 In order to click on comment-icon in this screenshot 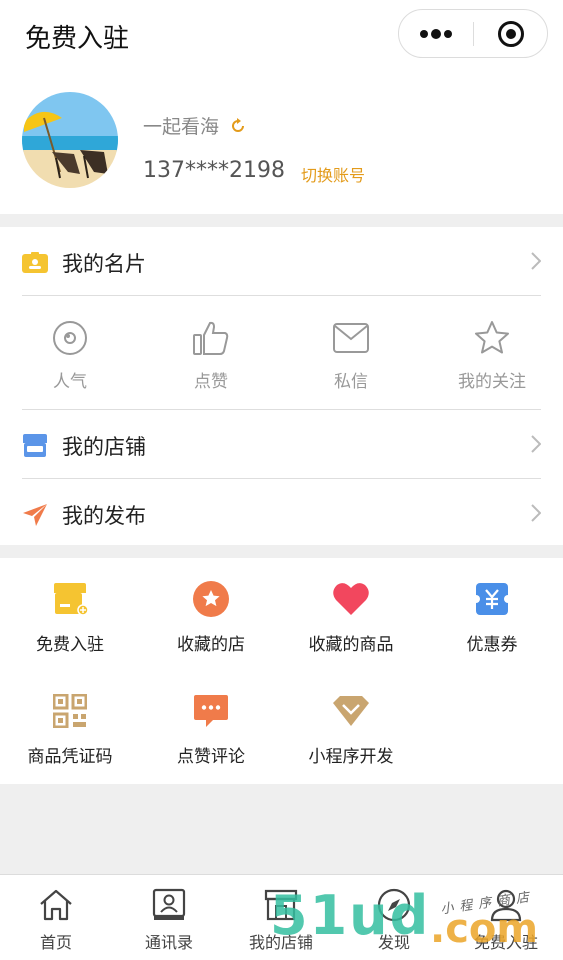, I will do `click(211, 711)`.